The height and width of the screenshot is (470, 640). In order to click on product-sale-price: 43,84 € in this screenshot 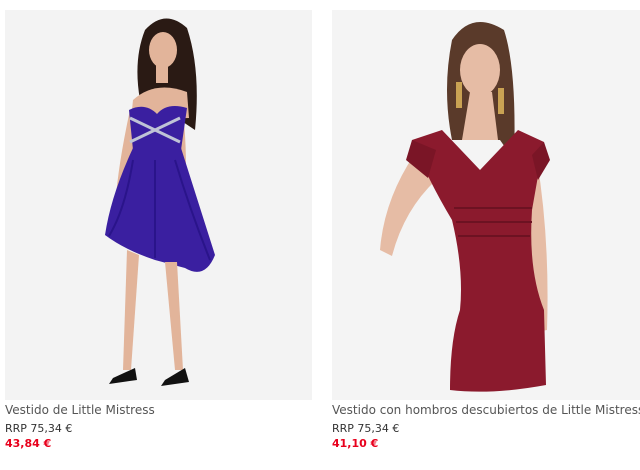, I will do `click(28, 443)`.